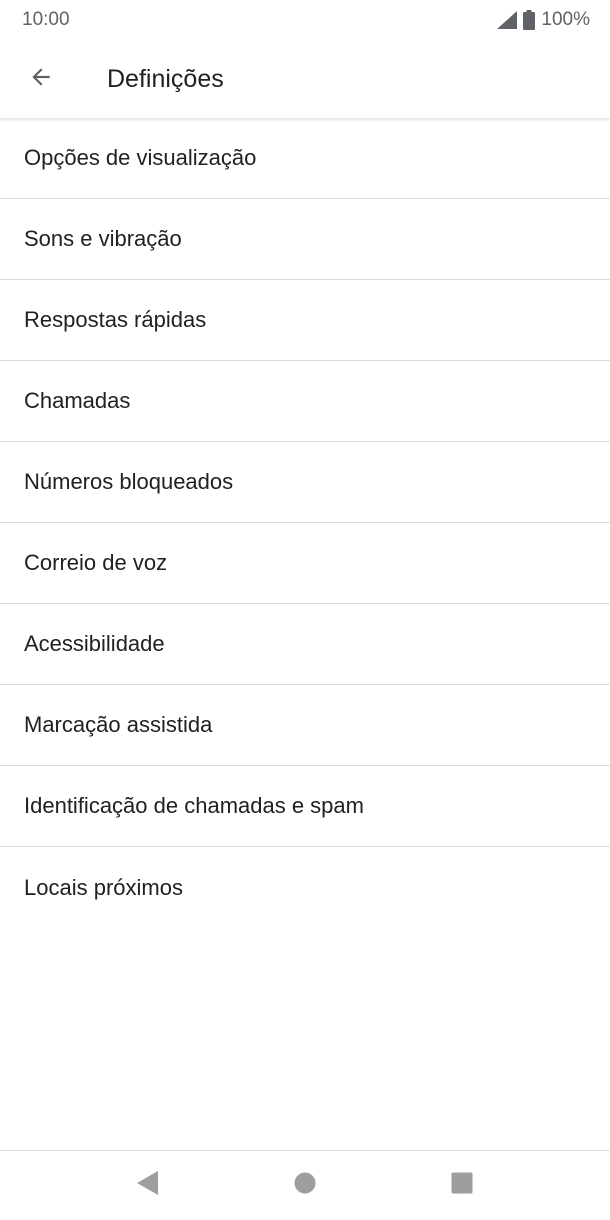 This screenshot has height=1220, width=610. What do you see at coordinates (529, 20) in the screenshot?
I see `battery-icon` at bounding box center [529, 20].